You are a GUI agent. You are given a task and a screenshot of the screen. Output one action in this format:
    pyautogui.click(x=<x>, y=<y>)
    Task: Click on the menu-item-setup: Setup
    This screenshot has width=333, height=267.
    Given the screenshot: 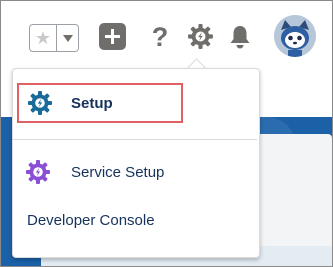 What is the action you would take?
    pyautogui.click(x=100, y=103)
    